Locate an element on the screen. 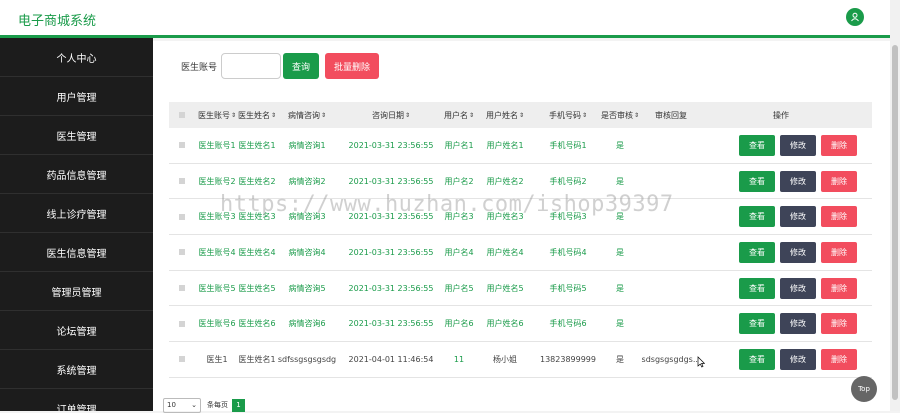  sidebar-item: 系统管理 is located at coordinates (76, 369).